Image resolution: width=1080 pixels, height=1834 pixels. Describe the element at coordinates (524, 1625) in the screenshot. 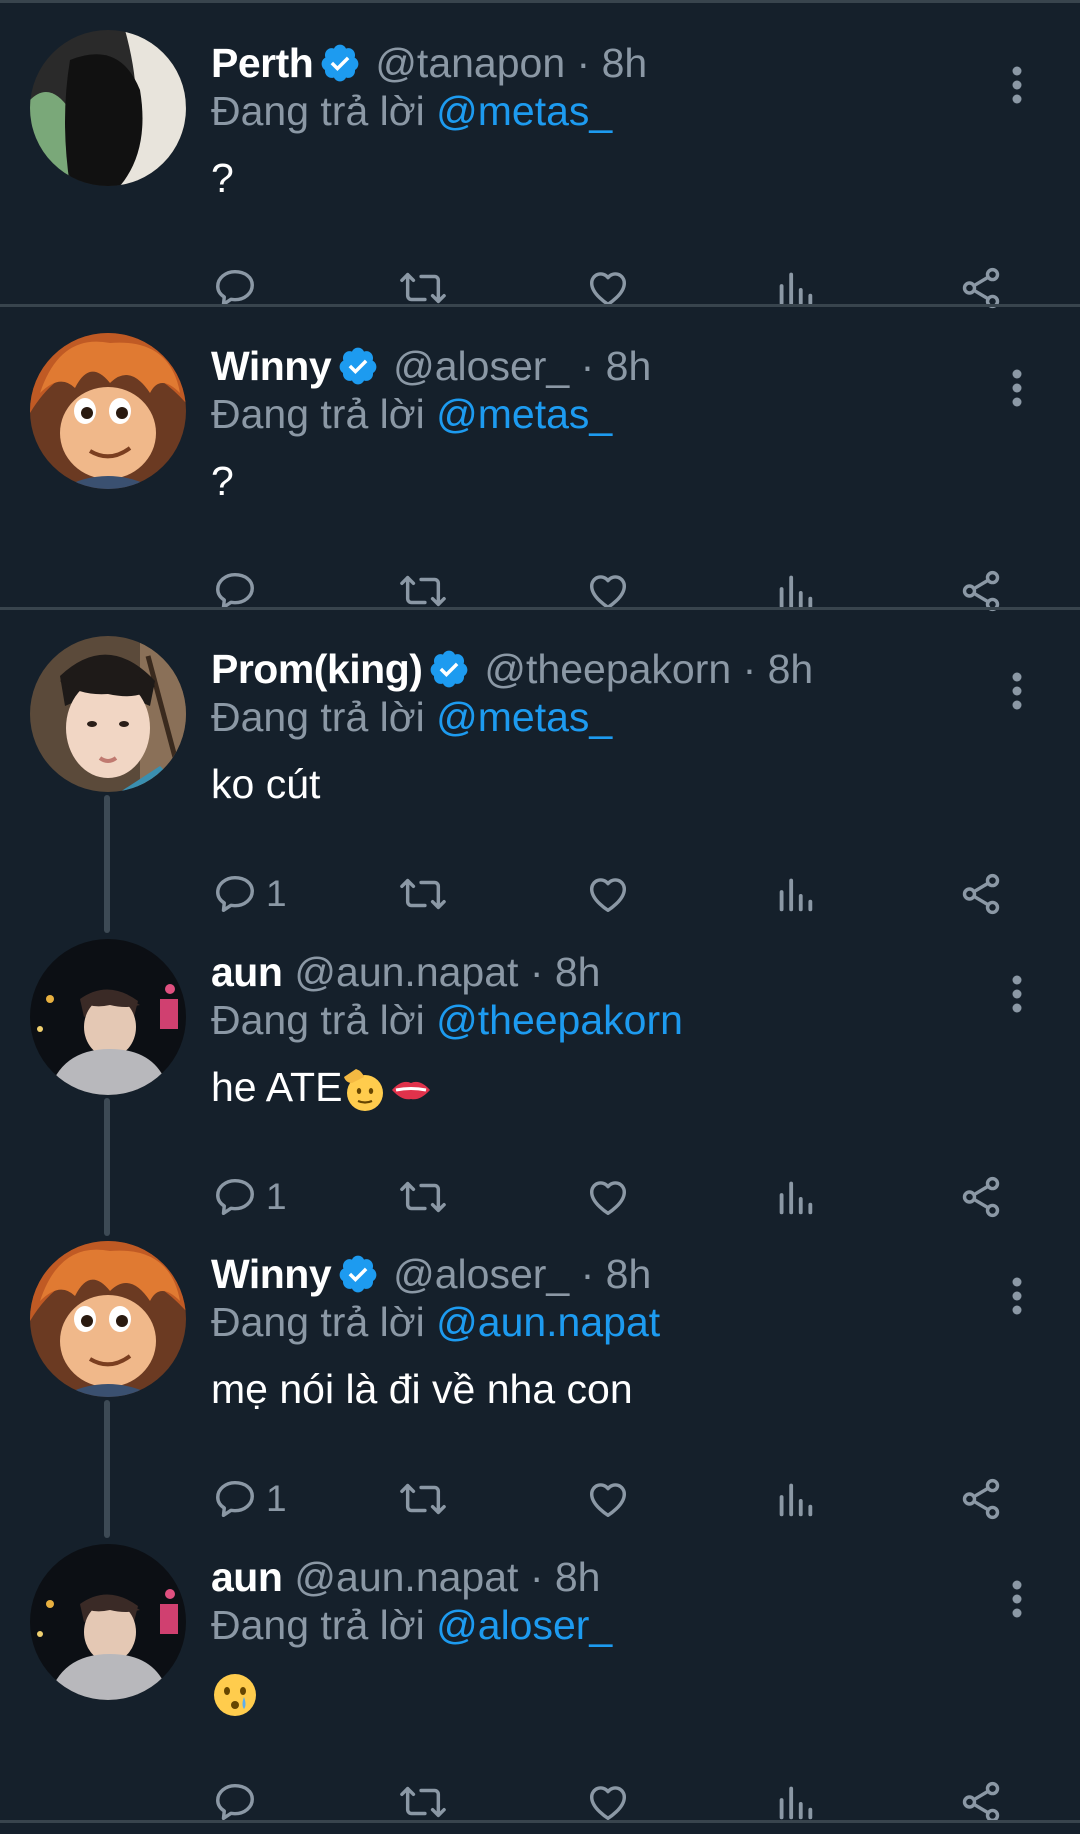

I see `mention-link: @aloser_` at that location.